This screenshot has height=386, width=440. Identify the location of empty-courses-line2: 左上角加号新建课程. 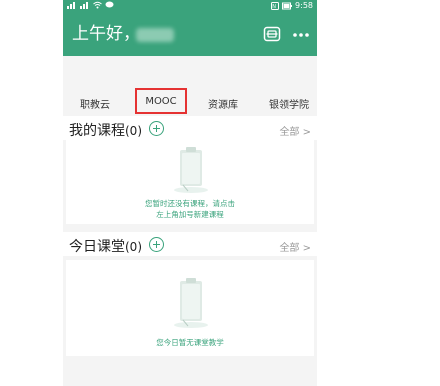
(190, 214).